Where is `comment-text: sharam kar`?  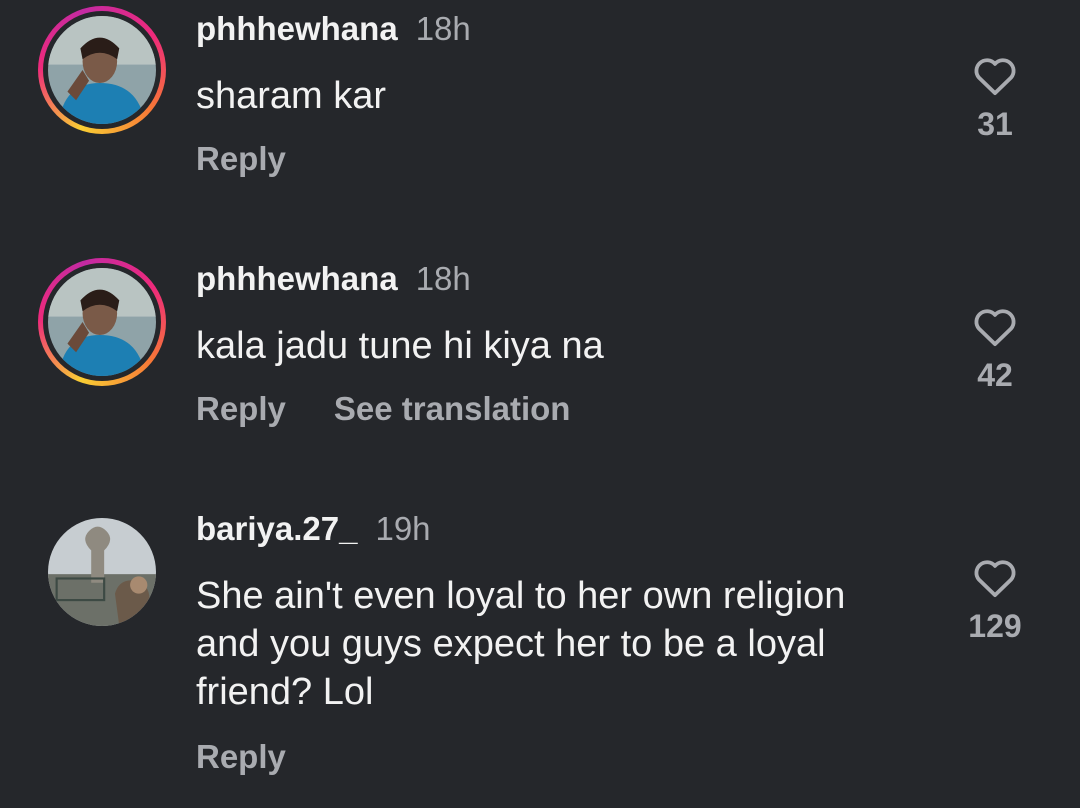 comment-text: sharam kar is located at coordinates (291, 96).